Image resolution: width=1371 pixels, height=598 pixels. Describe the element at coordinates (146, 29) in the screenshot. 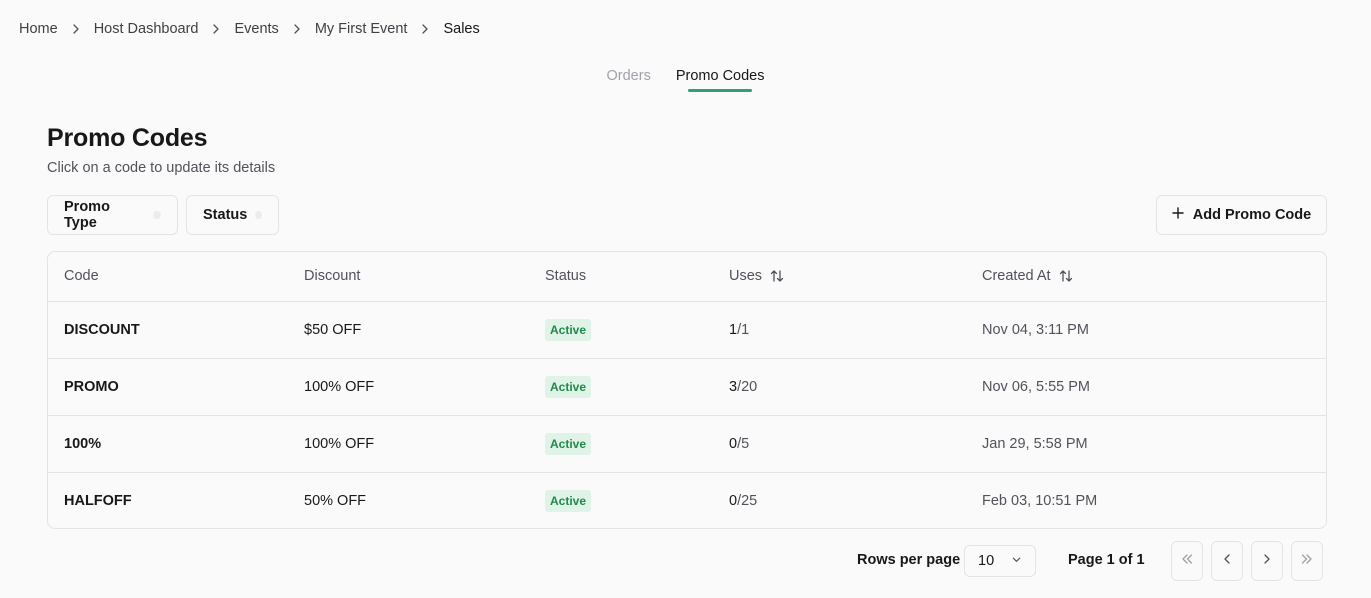

I see `breadcrumb-host-dashboard: Host Dashboard` at that location.